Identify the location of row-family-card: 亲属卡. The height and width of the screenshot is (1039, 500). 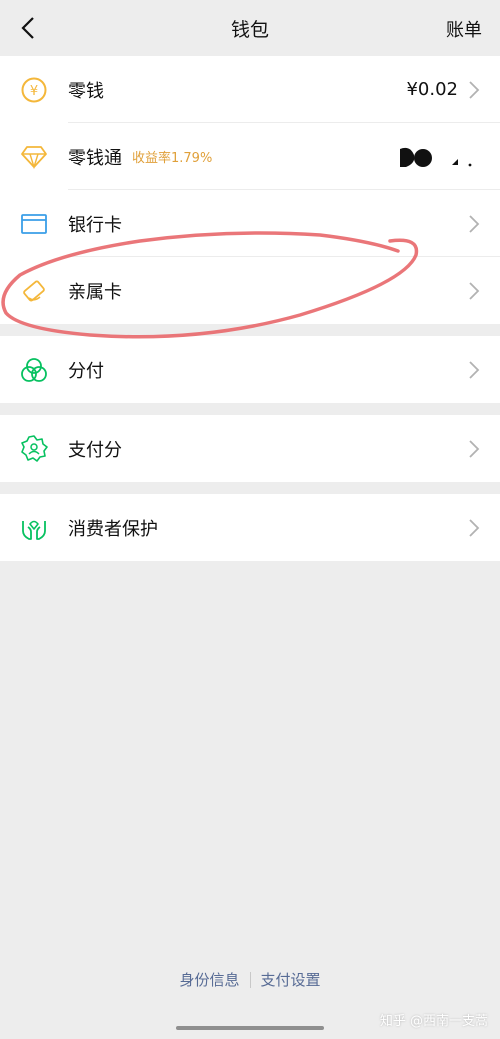
(250, 290).